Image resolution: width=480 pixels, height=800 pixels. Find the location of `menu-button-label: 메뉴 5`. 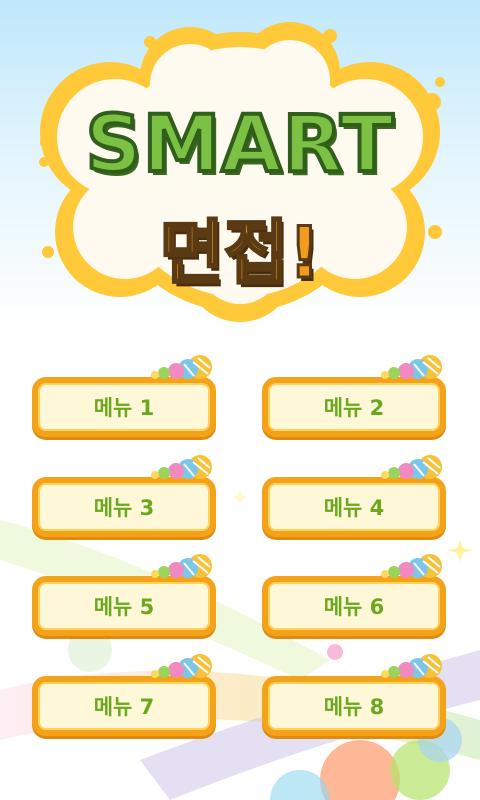

menu-button-label: 메뉴 5 is located at coordinates (124, 607).